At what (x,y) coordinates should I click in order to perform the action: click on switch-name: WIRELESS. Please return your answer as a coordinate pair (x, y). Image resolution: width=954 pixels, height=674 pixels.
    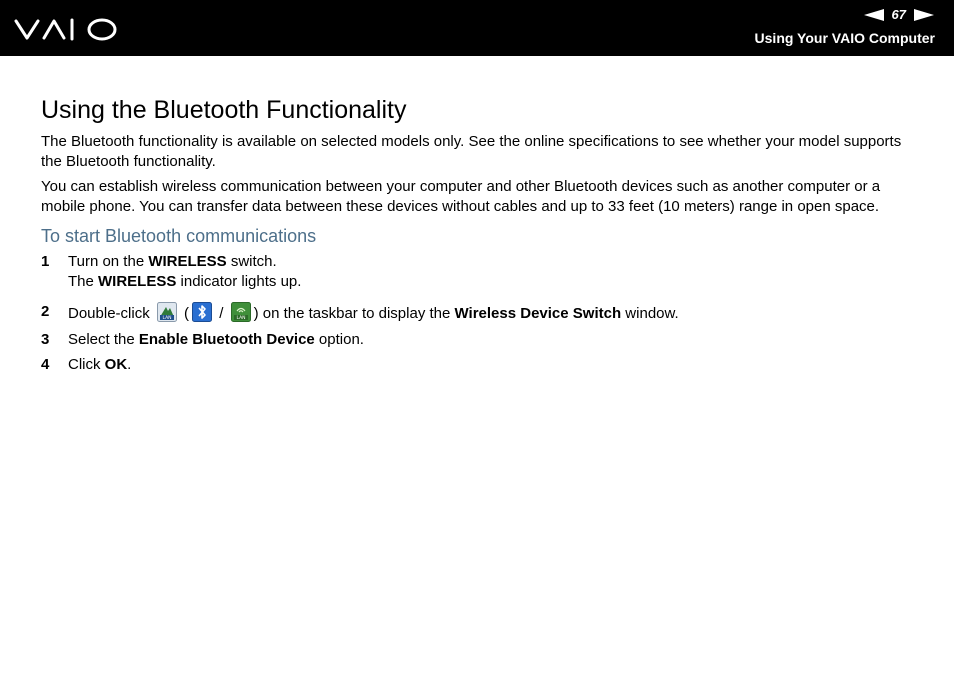
    Looking at the image, I should click on (187, 261).